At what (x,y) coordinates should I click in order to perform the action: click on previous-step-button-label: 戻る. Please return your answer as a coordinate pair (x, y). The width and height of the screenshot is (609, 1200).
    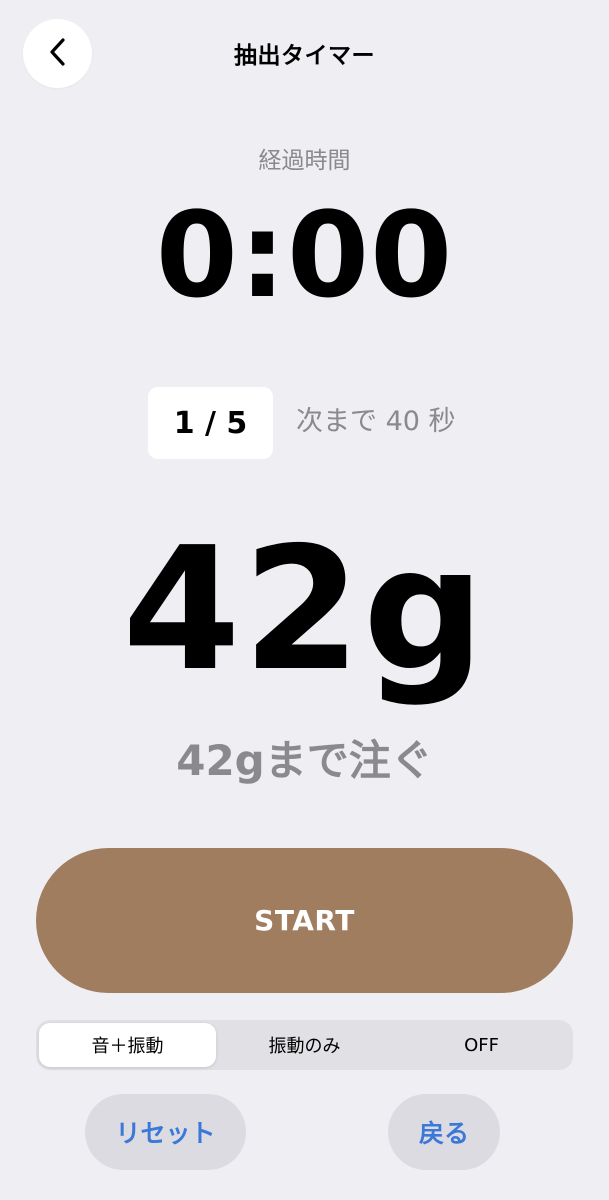
    Looking at the image, I should click on (443, 1133).